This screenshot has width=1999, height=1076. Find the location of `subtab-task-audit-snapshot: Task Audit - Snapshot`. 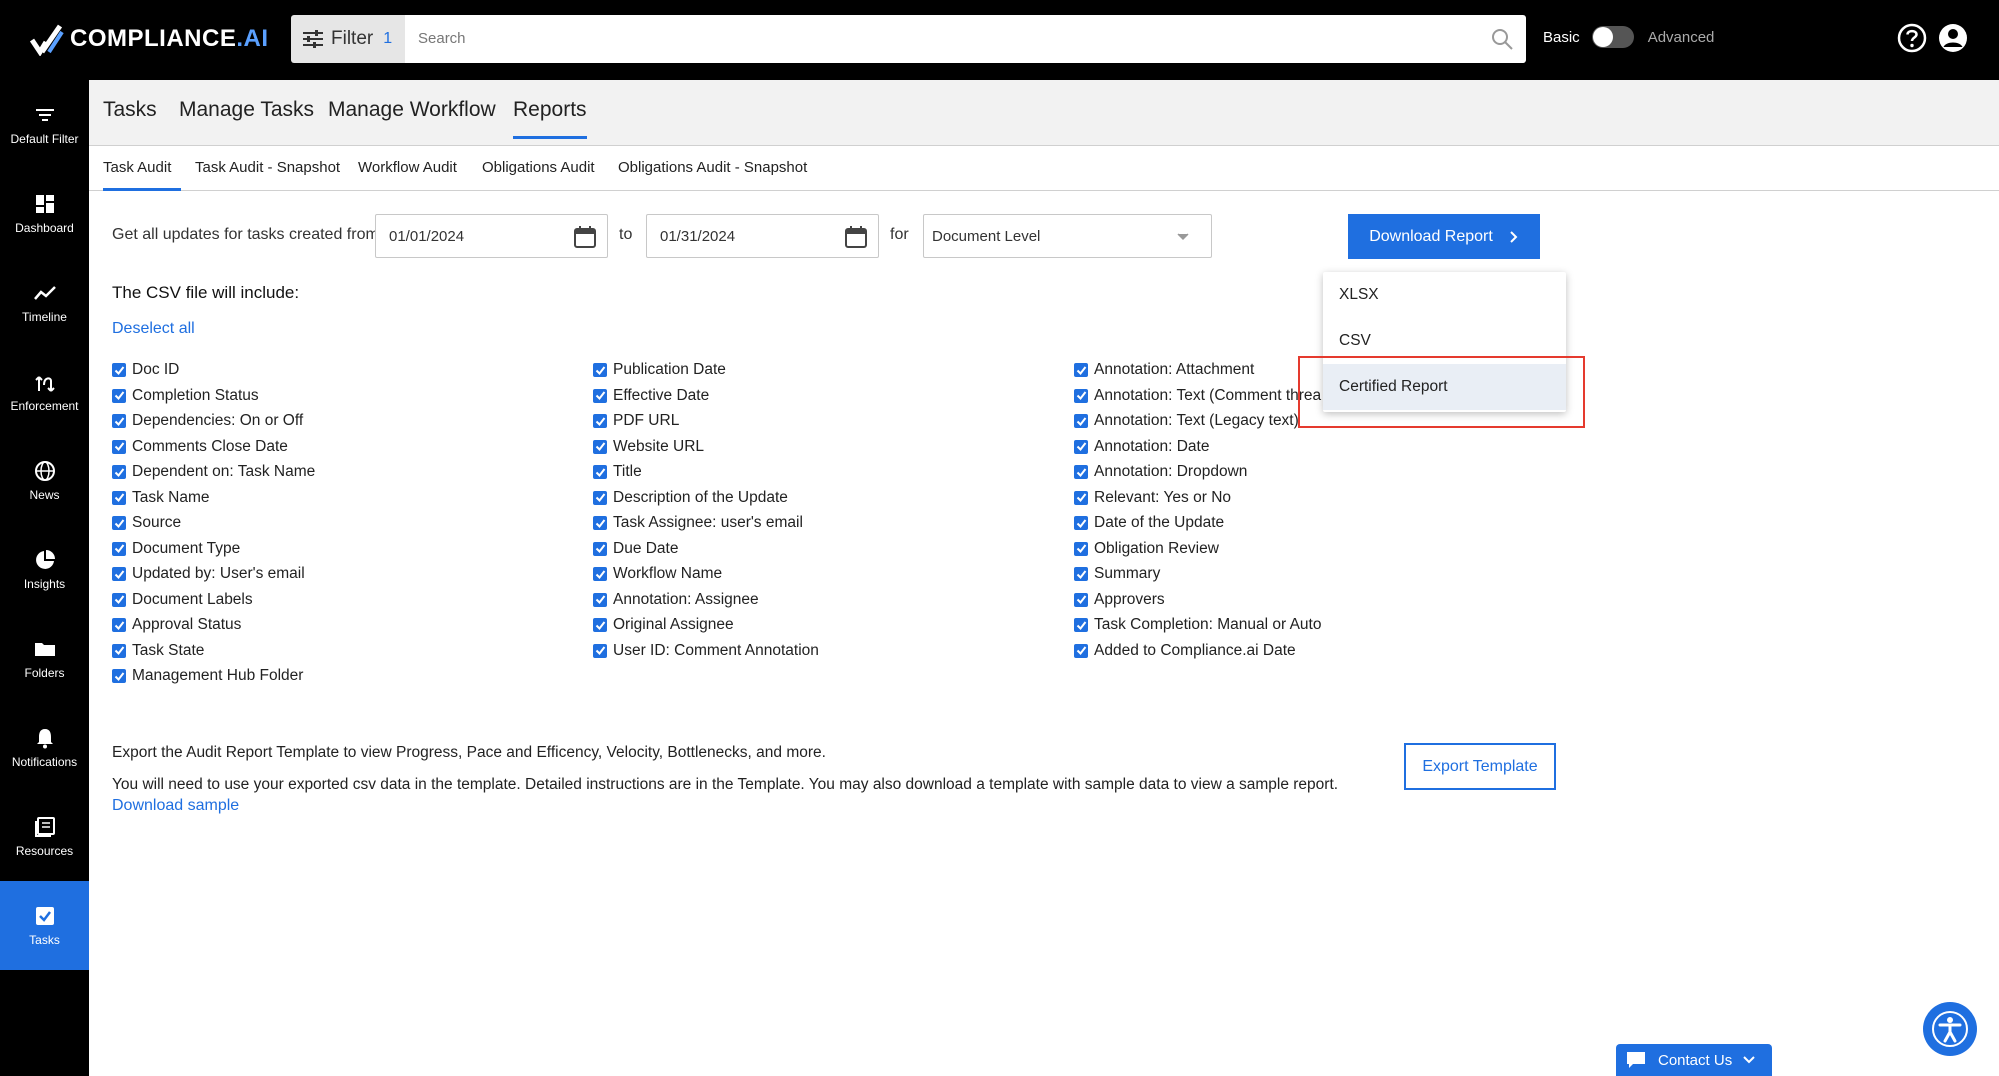

subtab-task-audit-snapshot: Task Audit - Snapshot is located at coordinates (267, 175).